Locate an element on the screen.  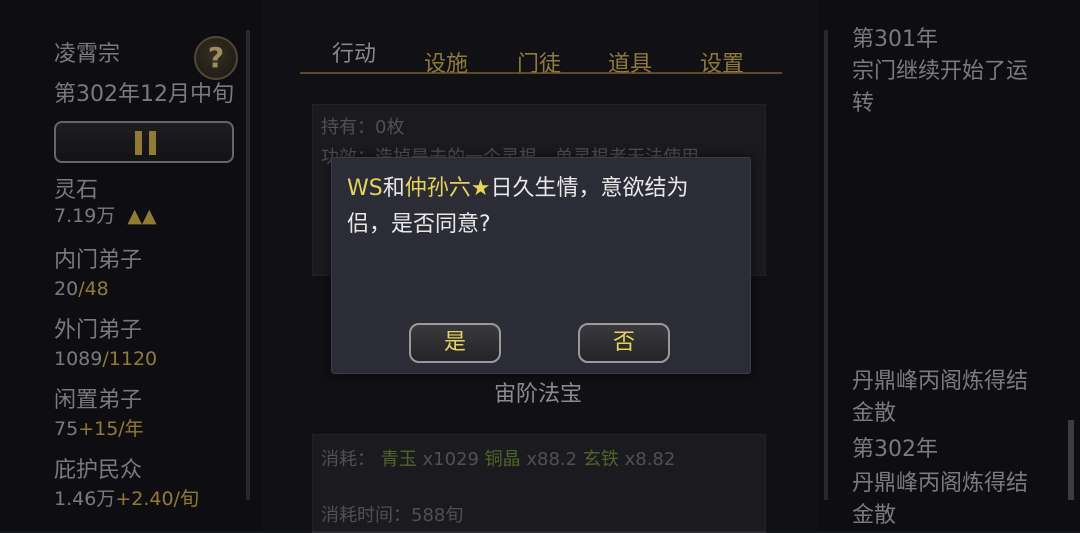
message-text: 日久生情，意欲结为 is located at coordinates (589, 188).